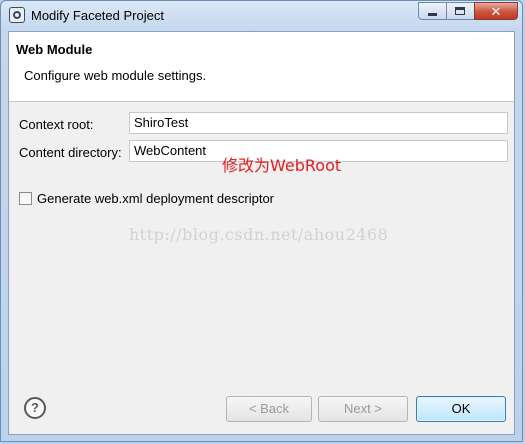 This screenshot has width=525, height=444. Describe the element at coordinates (56, 124) in the screenshot. I see `context-root-label: Context root:` at that location.